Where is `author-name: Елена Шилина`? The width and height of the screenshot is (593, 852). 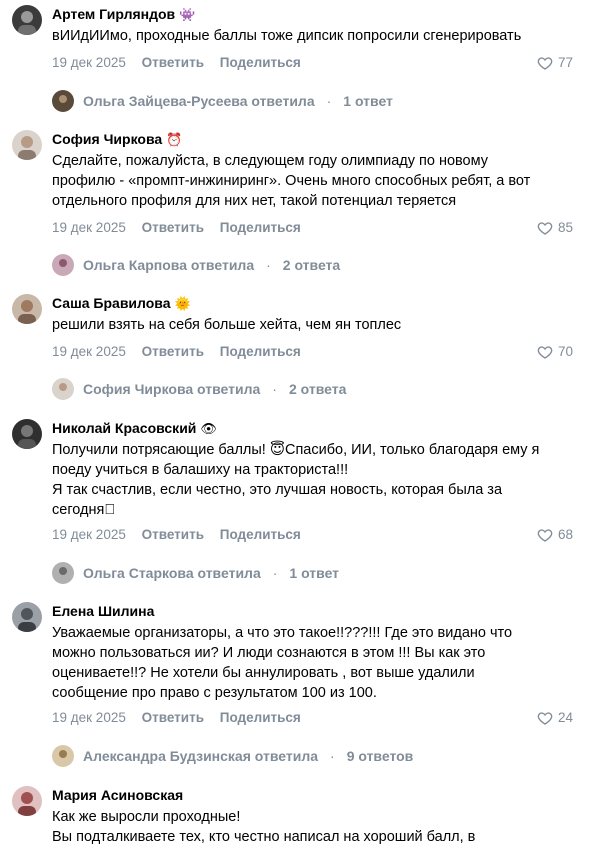
author-name: Елена Шилина is located at coordinates (103, 611).